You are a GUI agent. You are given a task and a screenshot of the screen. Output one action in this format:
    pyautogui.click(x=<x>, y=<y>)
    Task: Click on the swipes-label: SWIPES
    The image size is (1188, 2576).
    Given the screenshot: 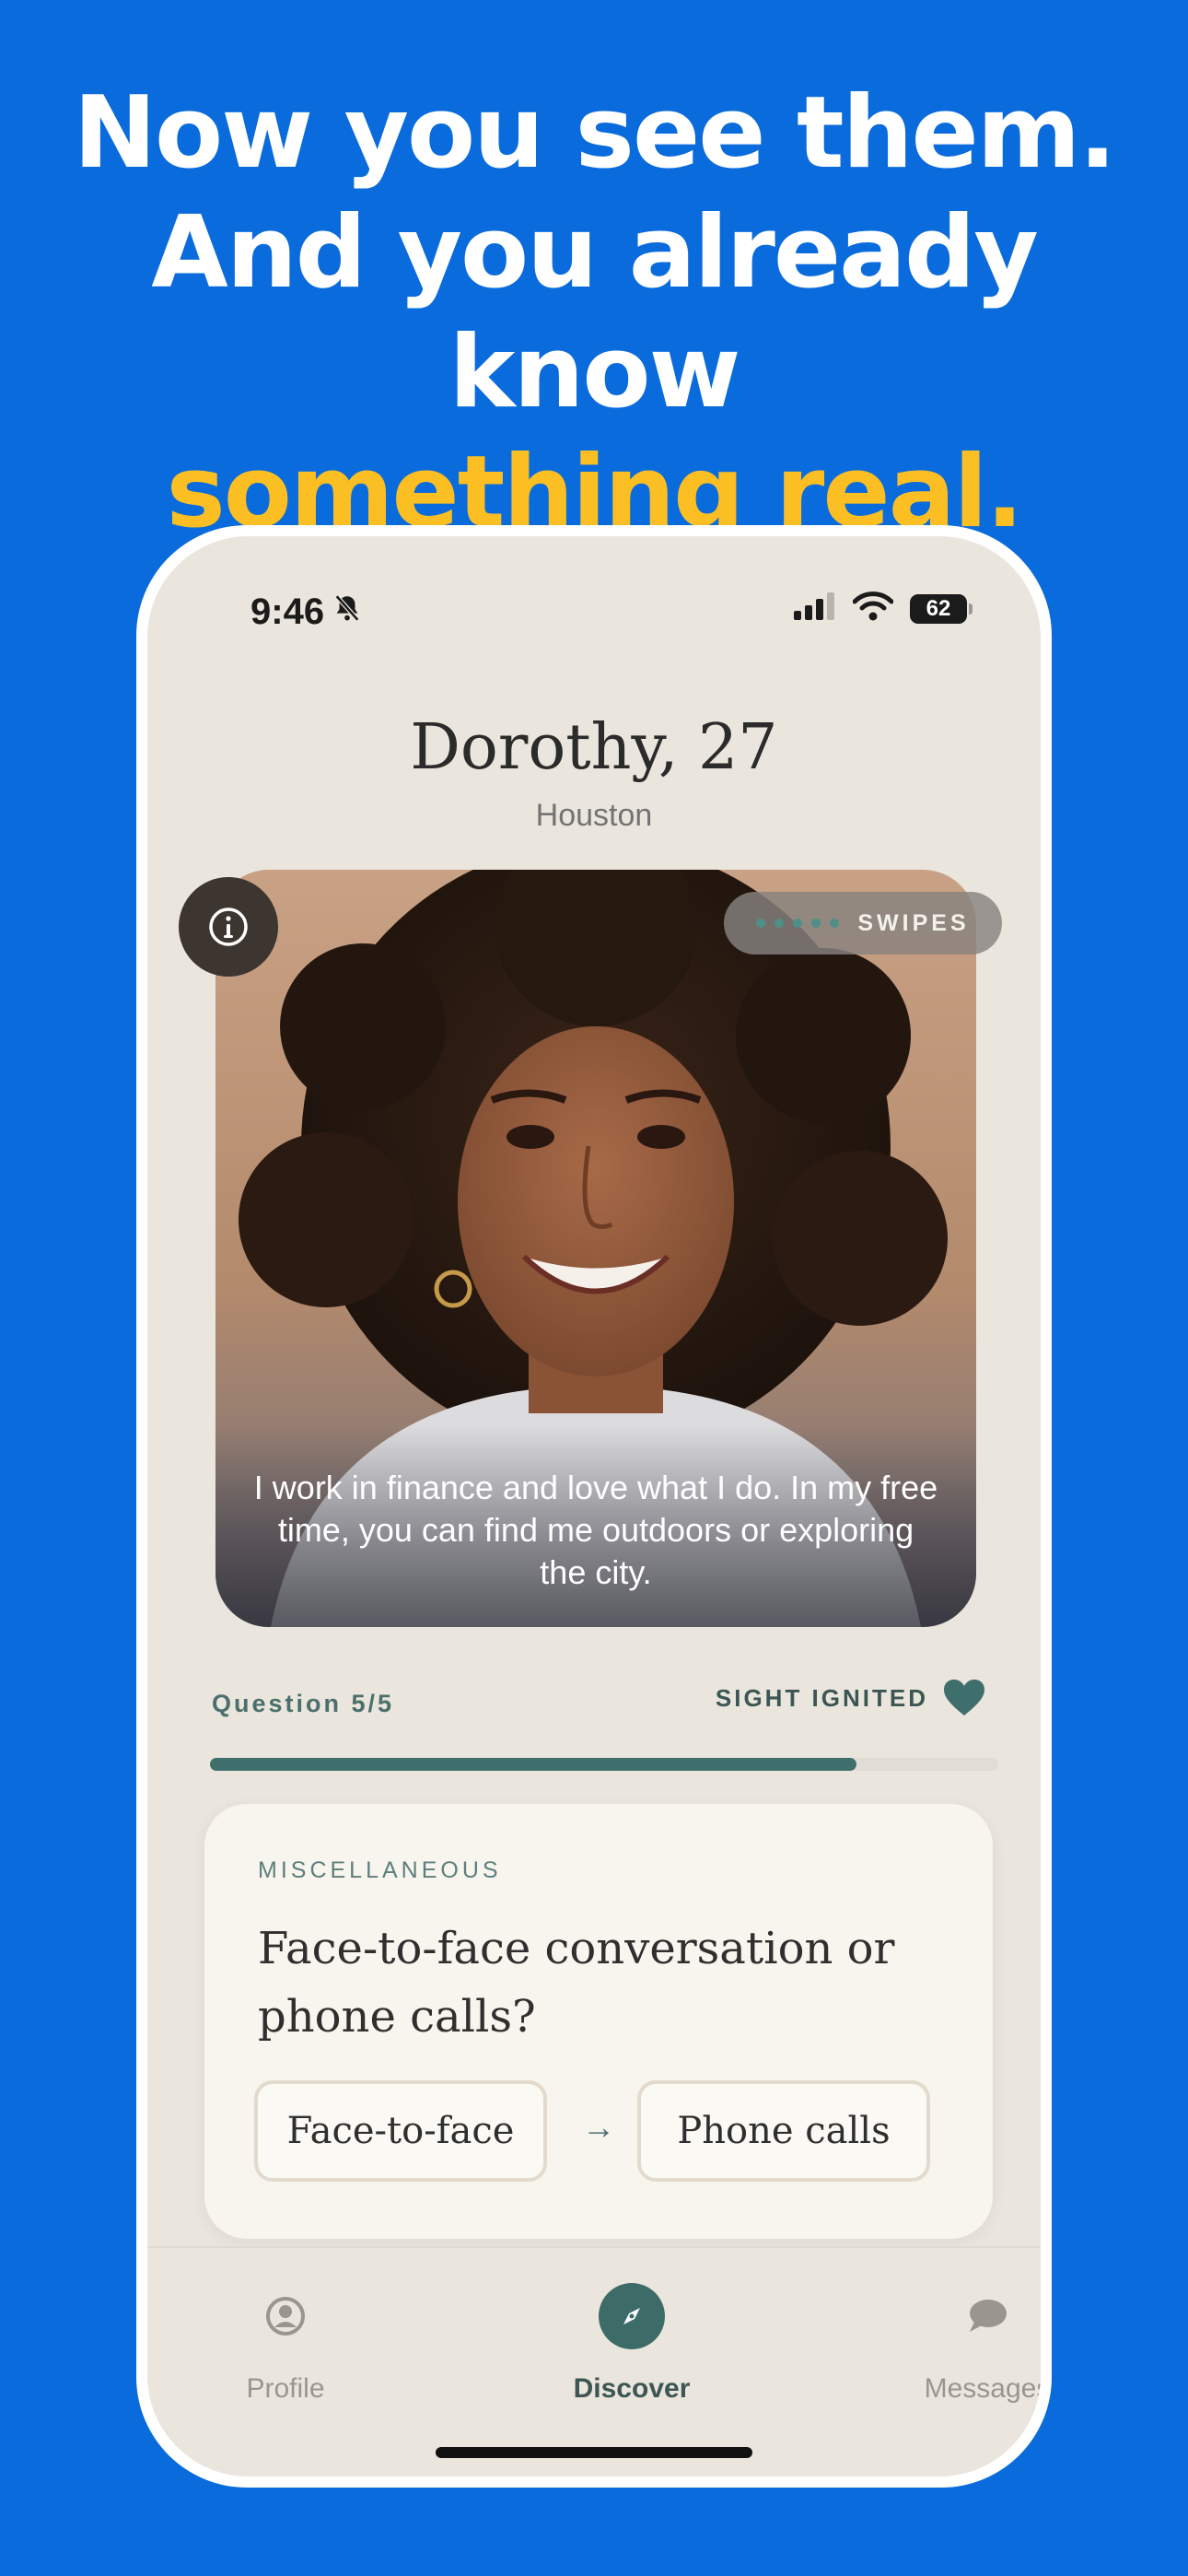 What is the action you would take?
    pyautogui.click(x=913, y=923)
    